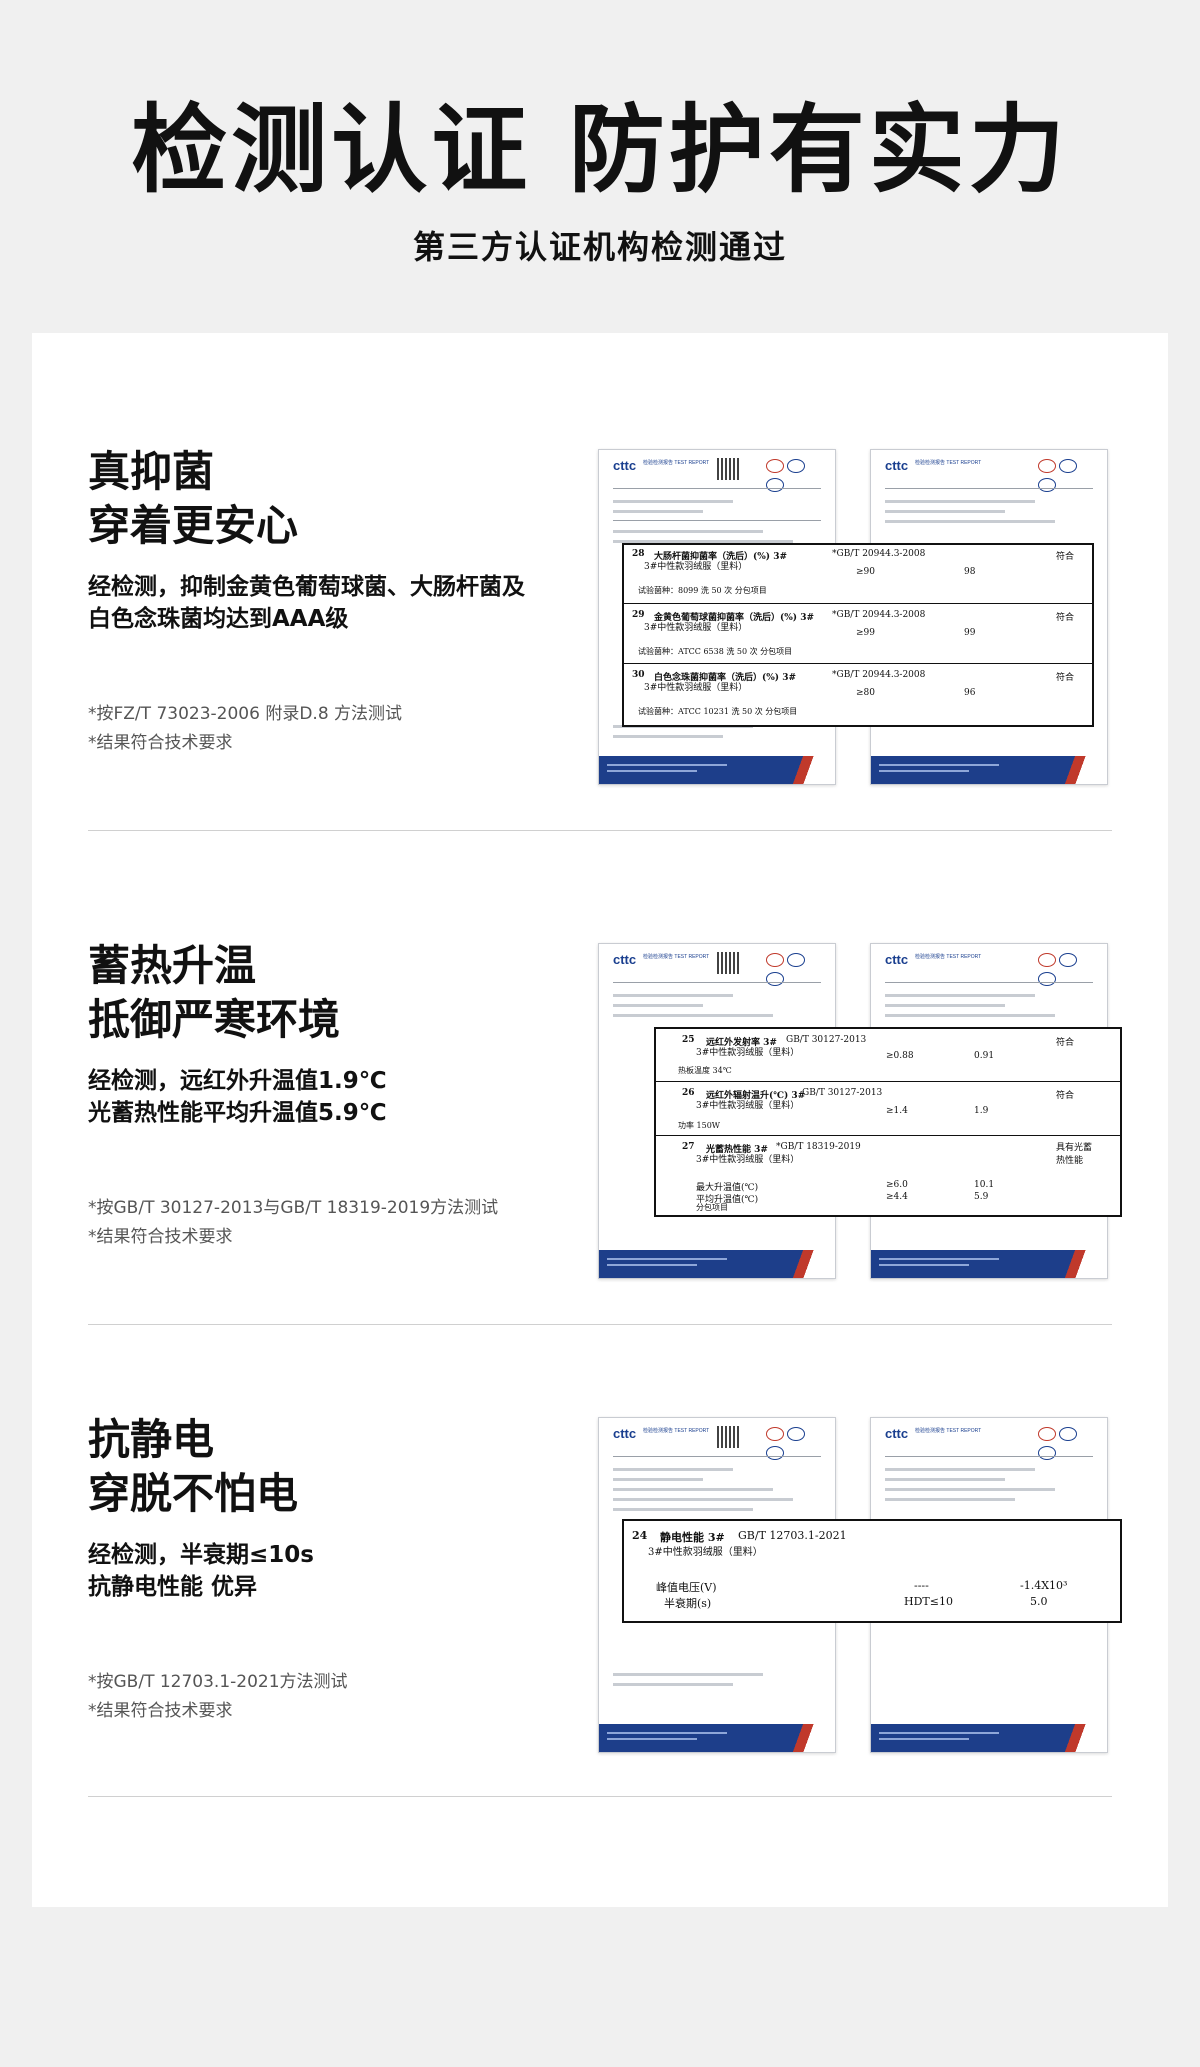 This screenshot has width=1200, height=2067. What do you see at coordinates (201, 1555) in the screenshot?
I see `desc-line: 经检测，半衰期≤10s` at bounding box center [201, 1555].